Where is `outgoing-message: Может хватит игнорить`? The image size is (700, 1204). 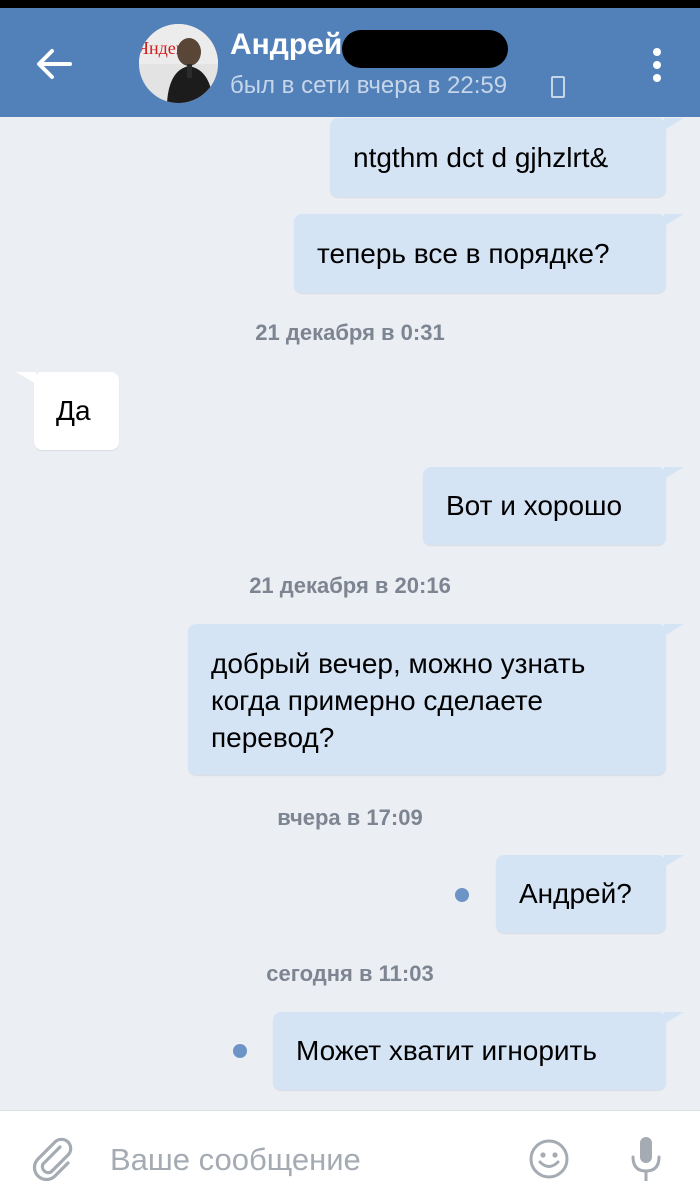 outgoing-message: Может хватит игнорить is located at coordinates (478, 1051).